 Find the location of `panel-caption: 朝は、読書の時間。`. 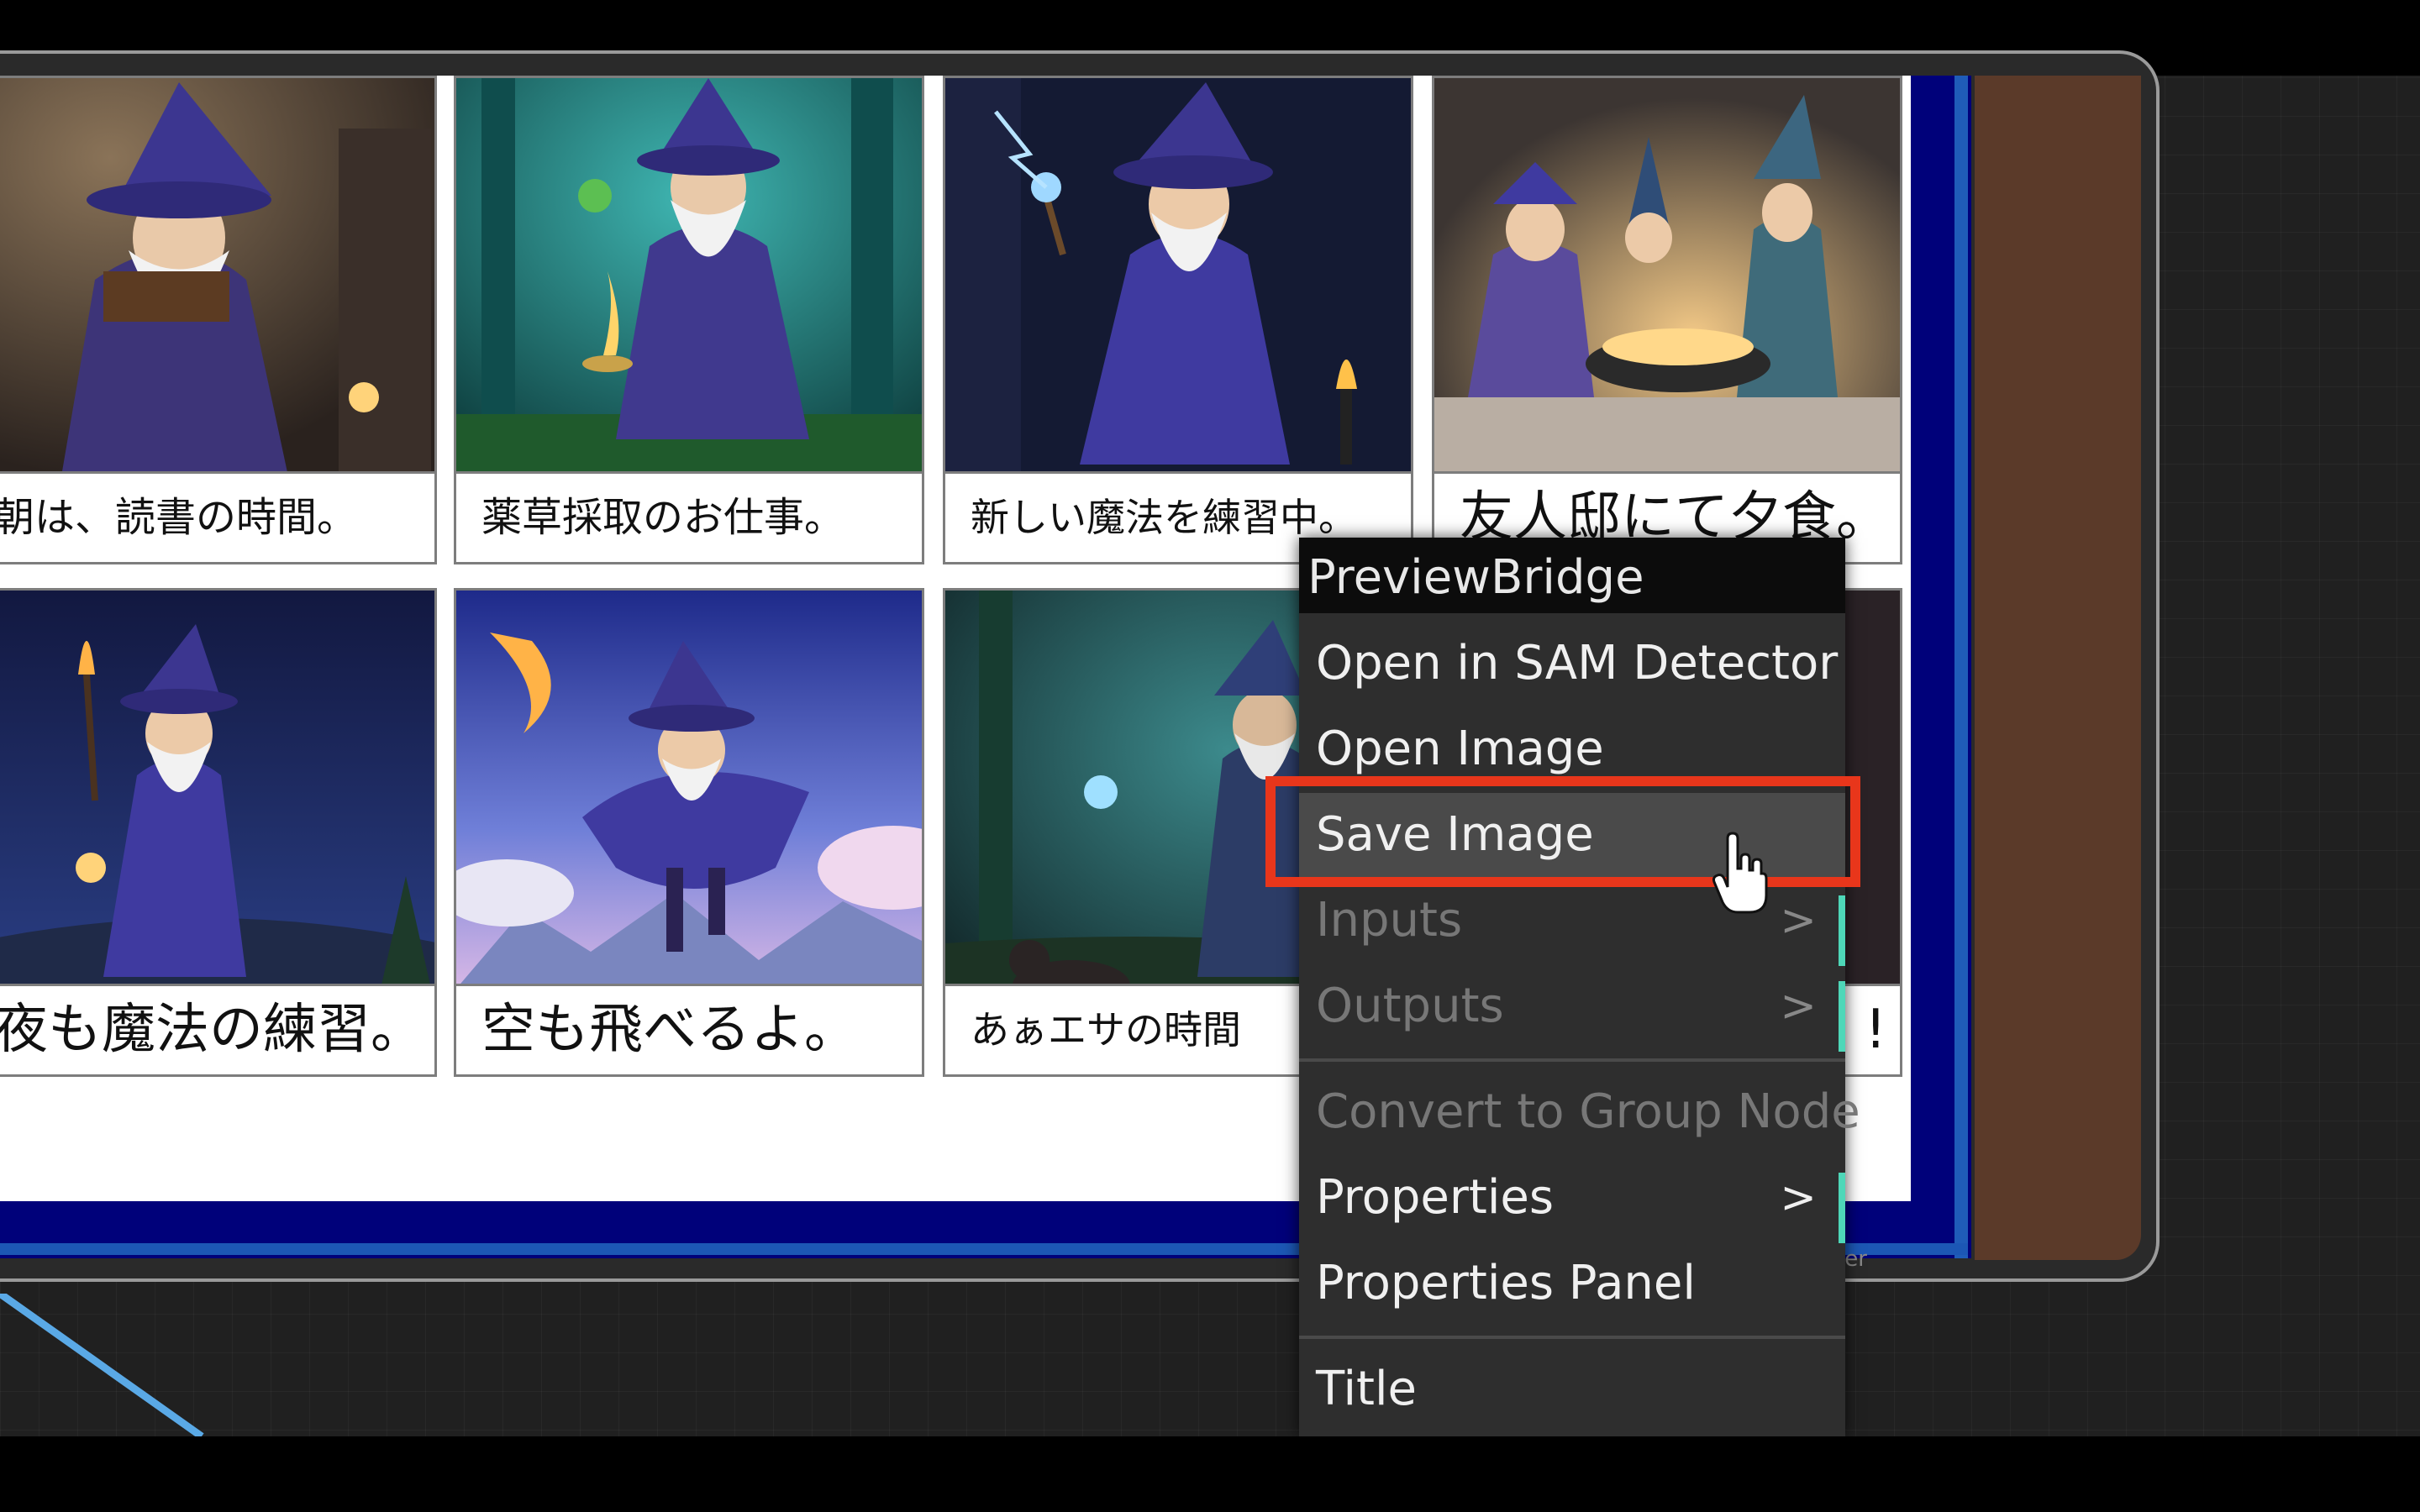

panel-caption: 朝は、読書の時間。 is located at coordinates (218, 519).